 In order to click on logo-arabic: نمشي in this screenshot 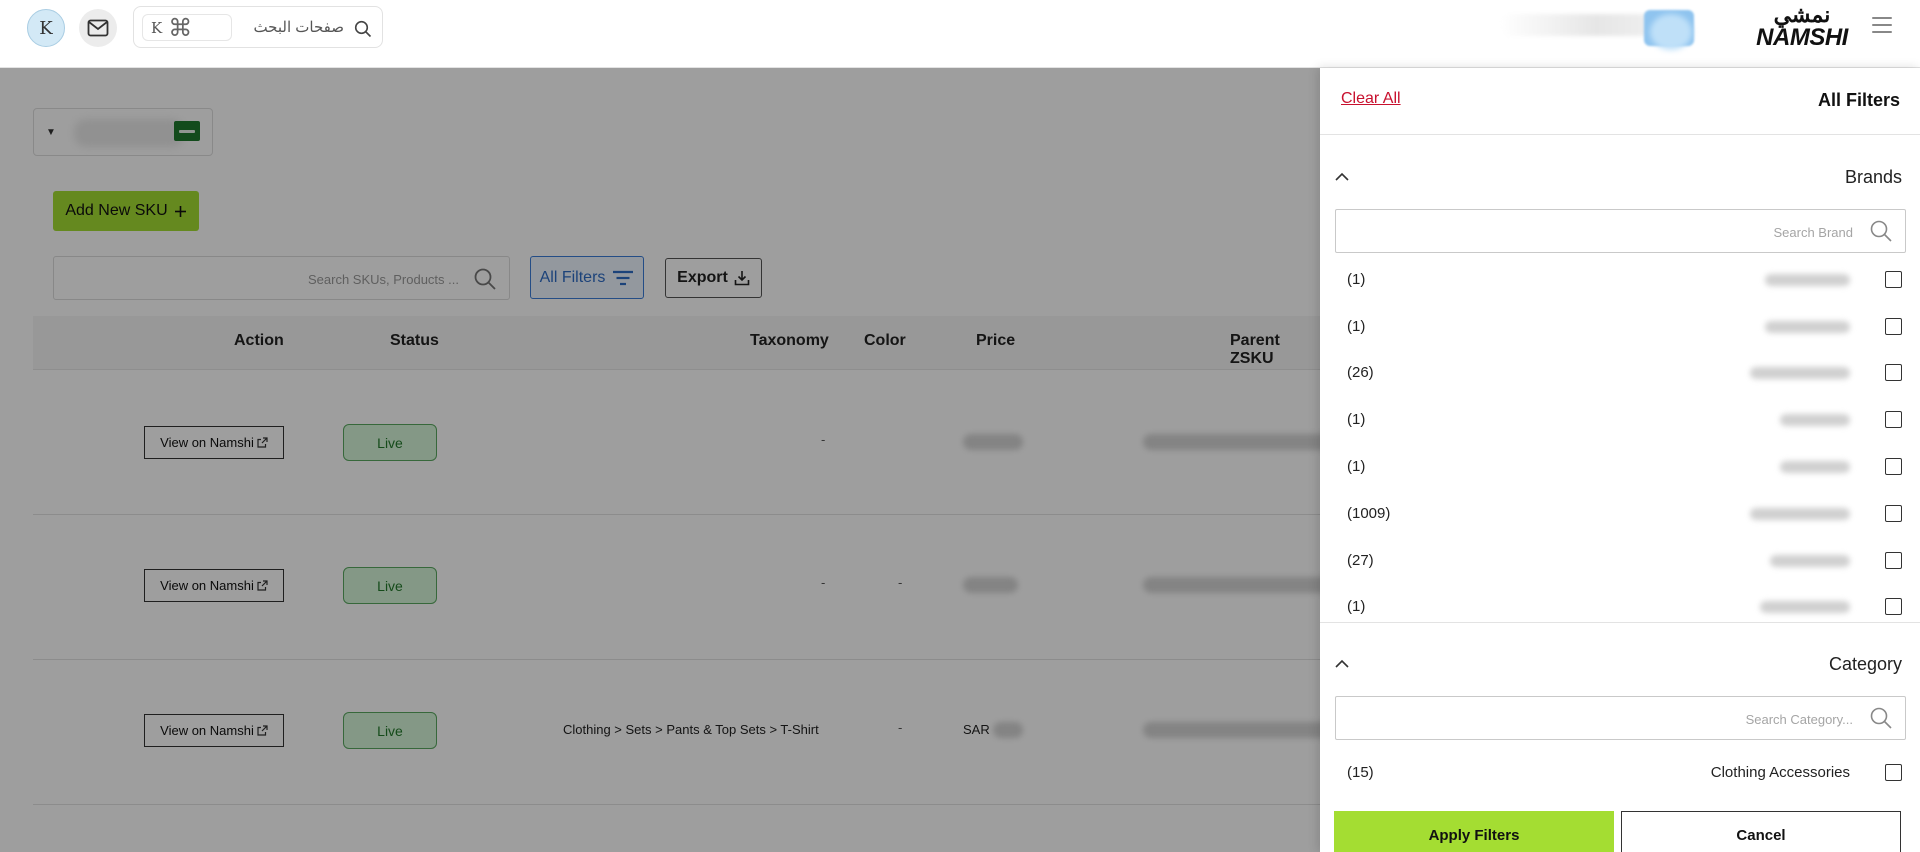, I will do `click(1802, 15)`.